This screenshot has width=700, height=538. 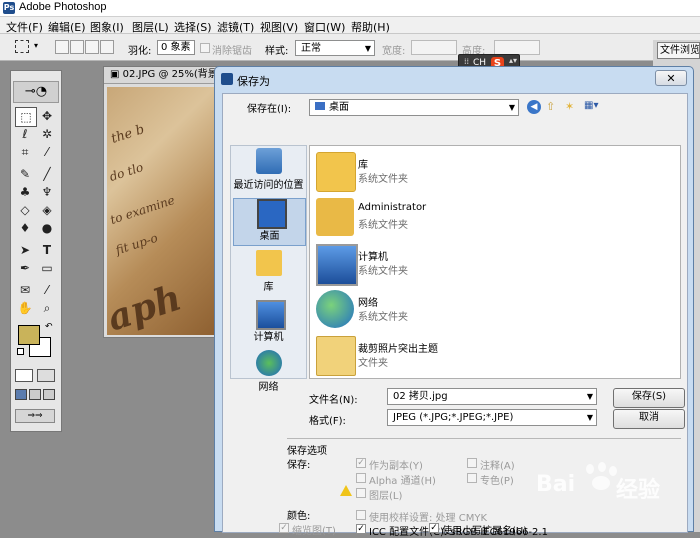 What do you see at coordinates (513, 60) in the screenshot?
I see `ime-menu-arrow-icon: ▴▾` at bounding box center [513, 60].